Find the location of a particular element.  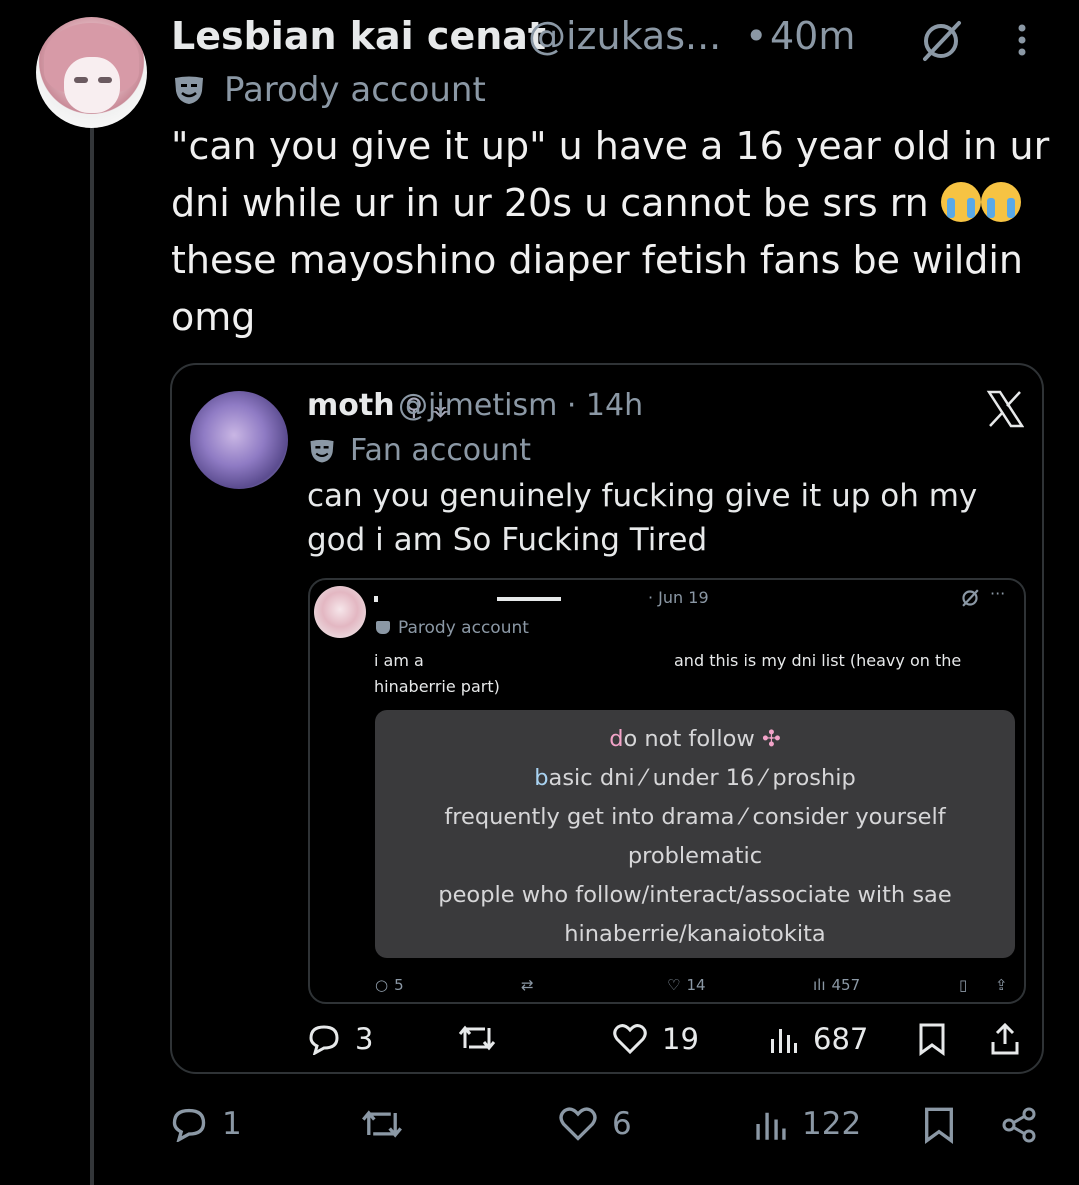

dni-card-line: hinaberrie/kanaiotokita is located at coordinates (695, 934).